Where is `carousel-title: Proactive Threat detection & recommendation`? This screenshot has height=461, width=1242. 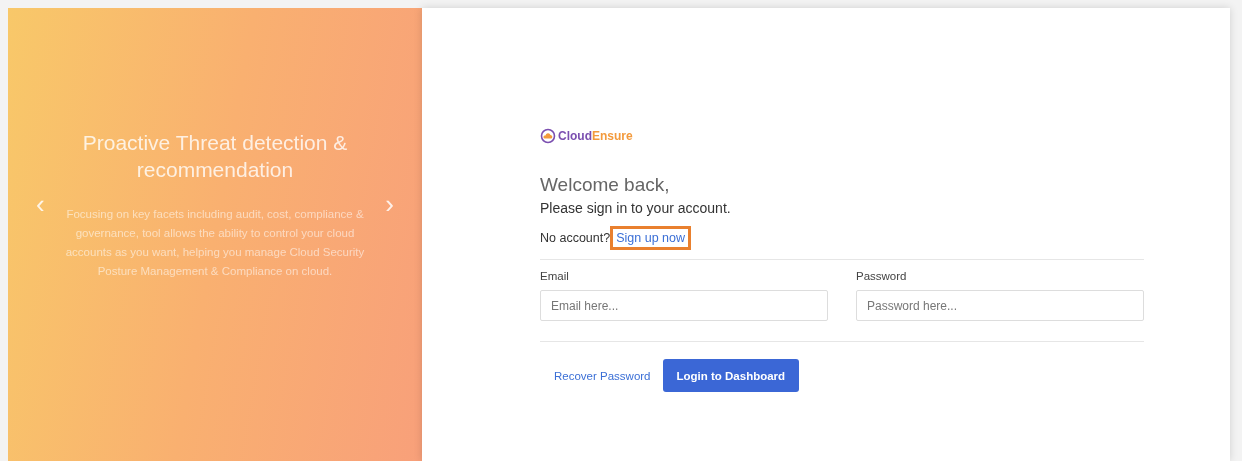
carousel-title: Proactive Threat detection & recommendation is located at coordinates (215, 156).